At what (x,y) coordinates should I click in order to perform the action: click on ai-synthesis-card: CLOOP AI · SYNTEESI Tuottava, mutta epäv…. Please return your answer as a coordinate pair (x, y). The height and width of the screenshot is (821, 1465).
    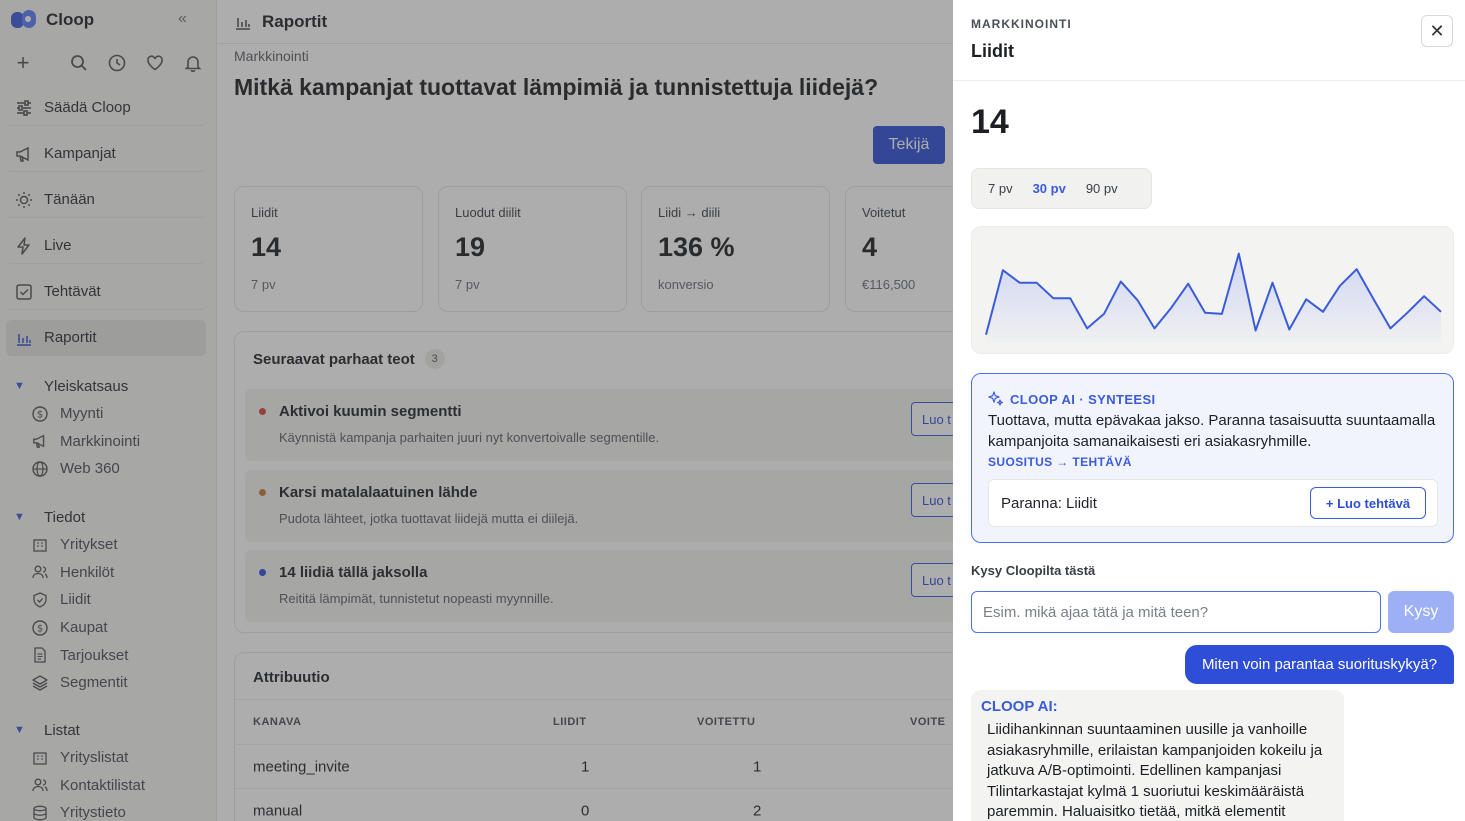
    Looking at the image, I should click on (1212, 458).